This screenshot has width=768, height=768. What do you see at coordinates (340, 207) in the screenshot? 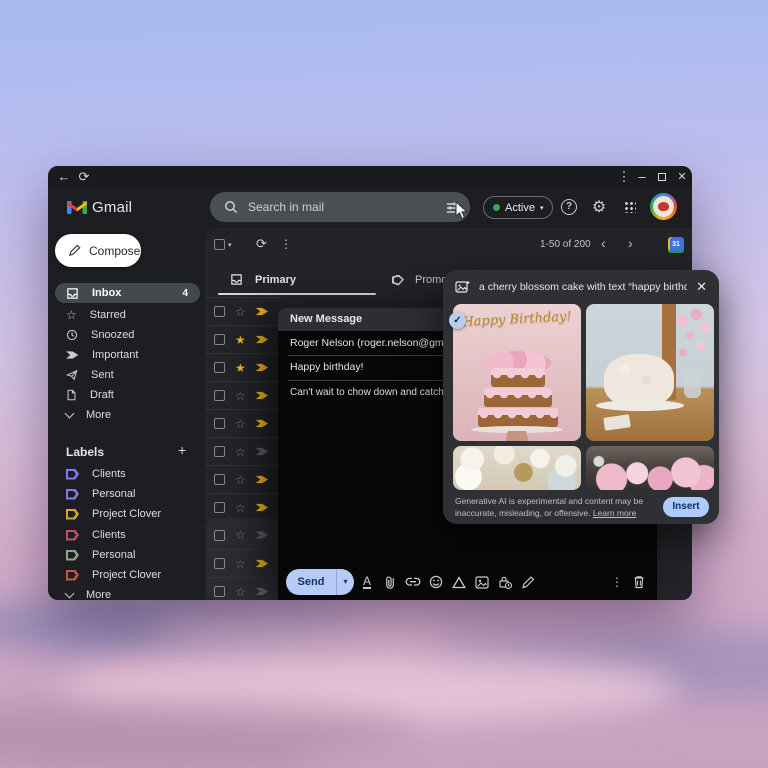
I see `search-input: Search in mail` at bounding box center [340, 207].